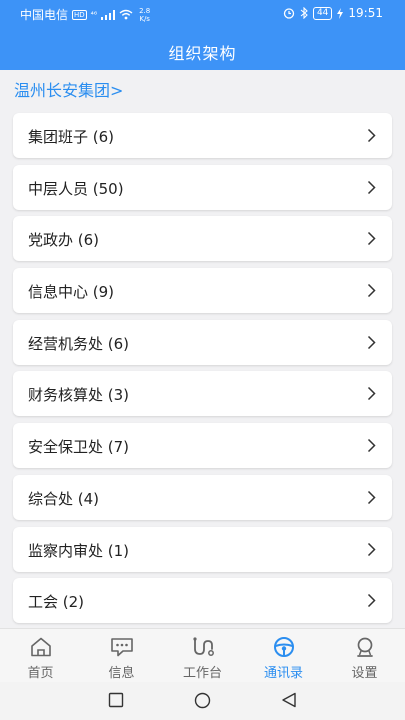 This screenshot has height=720, width=405. What do you see at coordinates (202, 394) in the screenshot?
I see `department-item: 财务核算处 (3)` at bounding box center [202, 394].